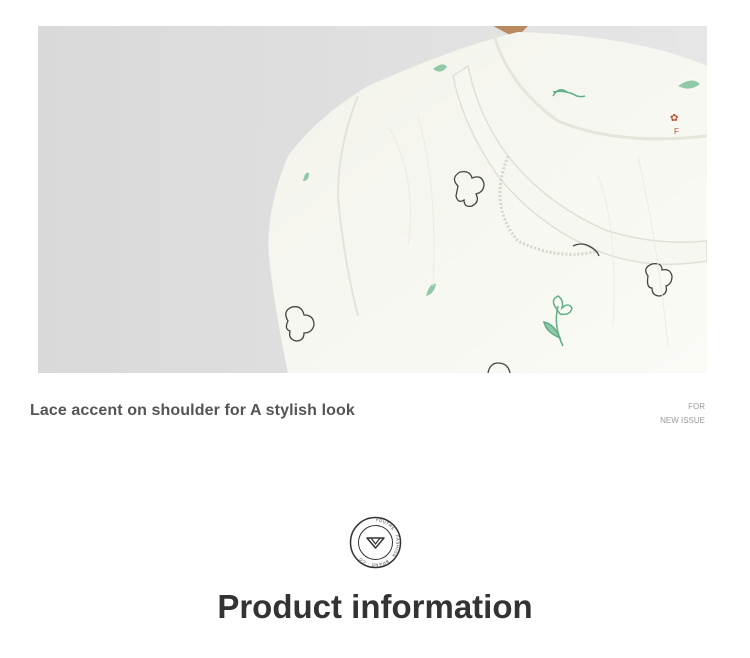  I want to click on new-issue-note: FOR NEW ISSUE, so click(682, 414).